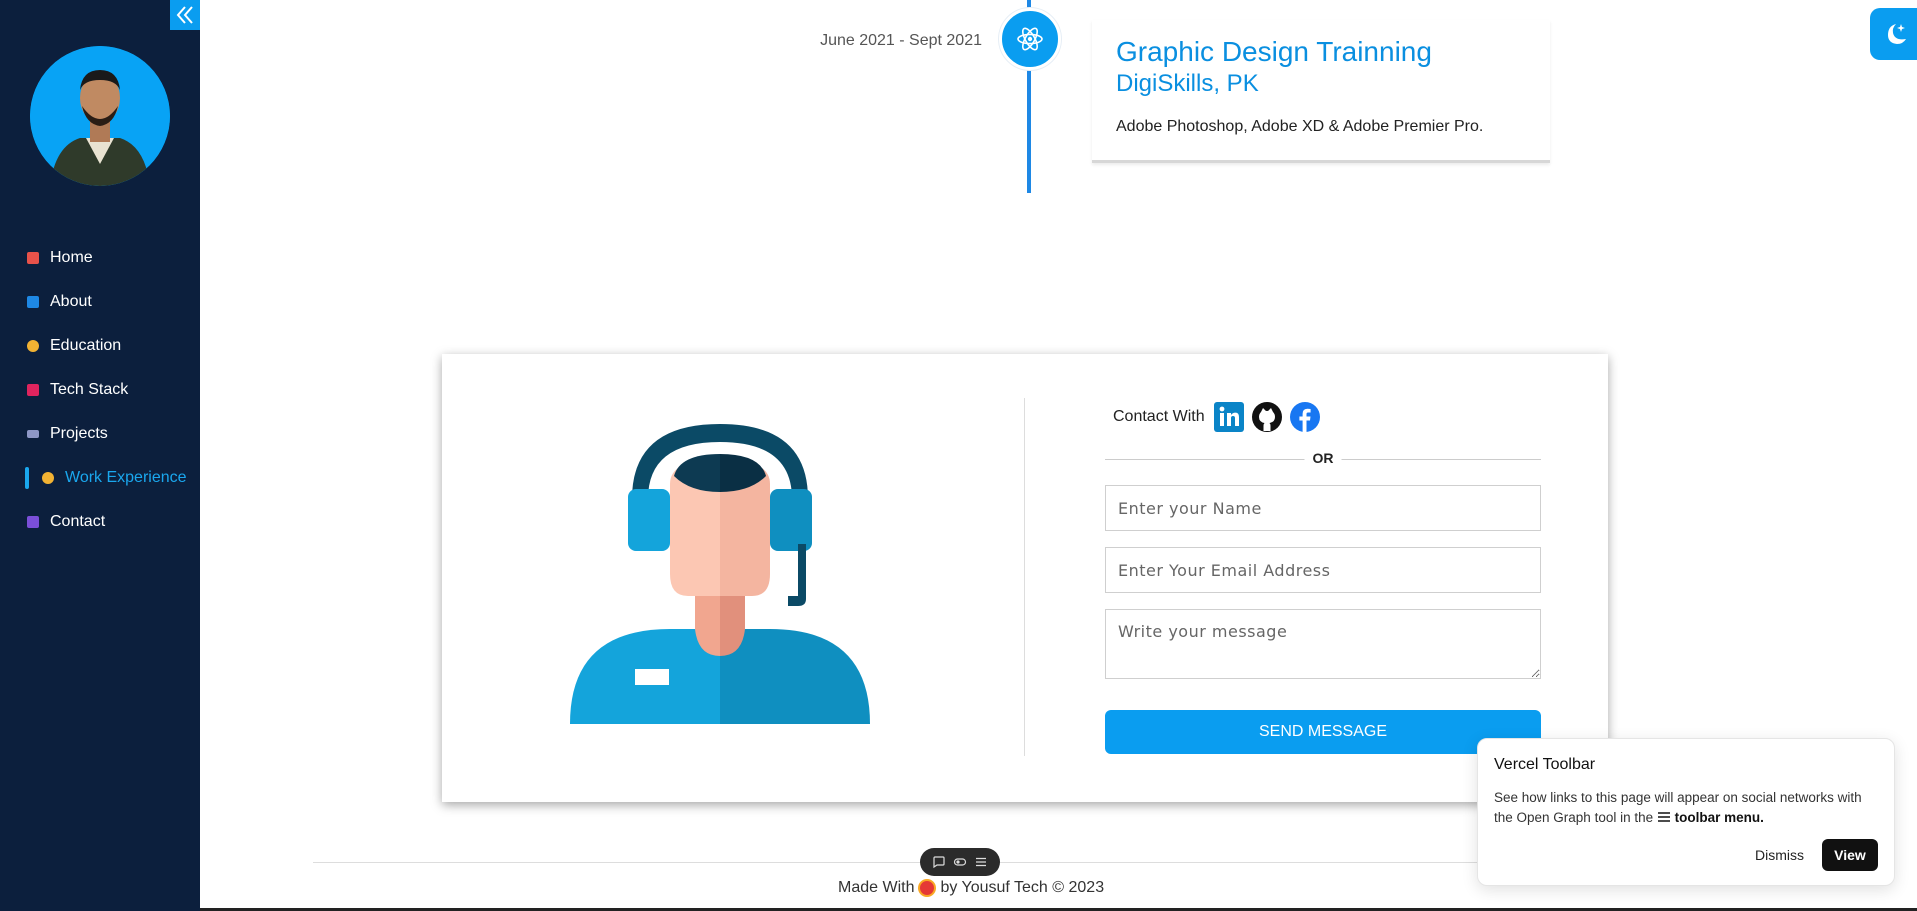  I want to click on react-atom-icon, so click(1030, 39).